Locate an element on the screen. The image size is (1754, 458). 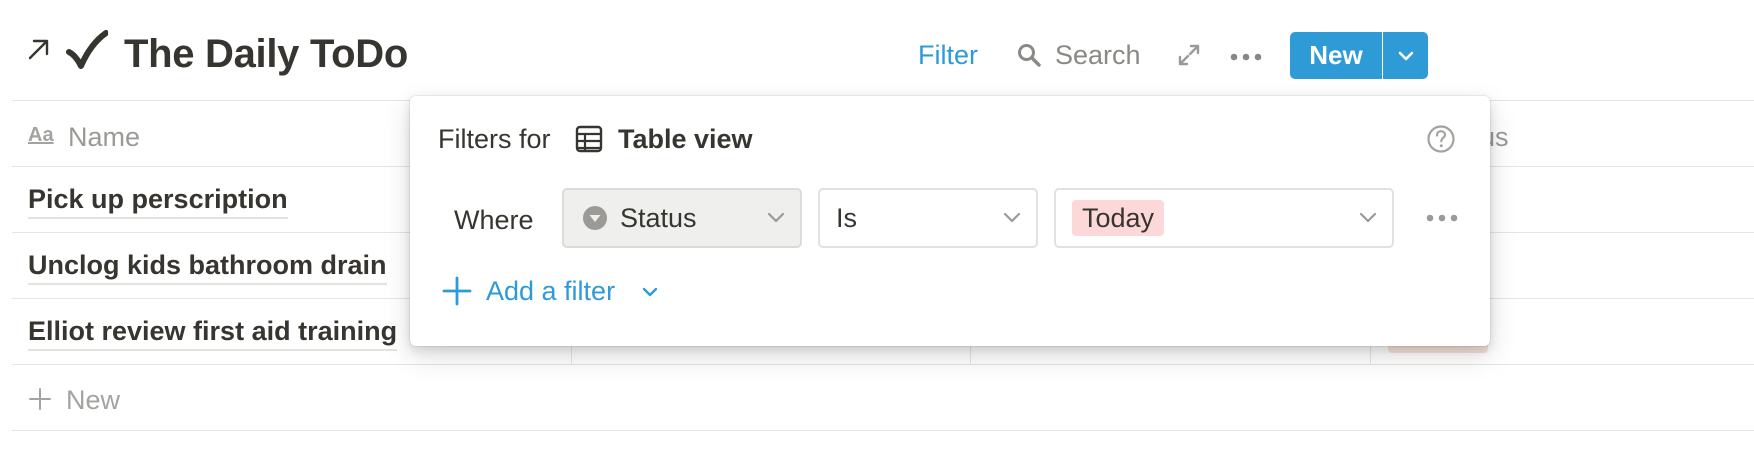
row-title: Elliot review first aid training is located at coordinates (213, 332).